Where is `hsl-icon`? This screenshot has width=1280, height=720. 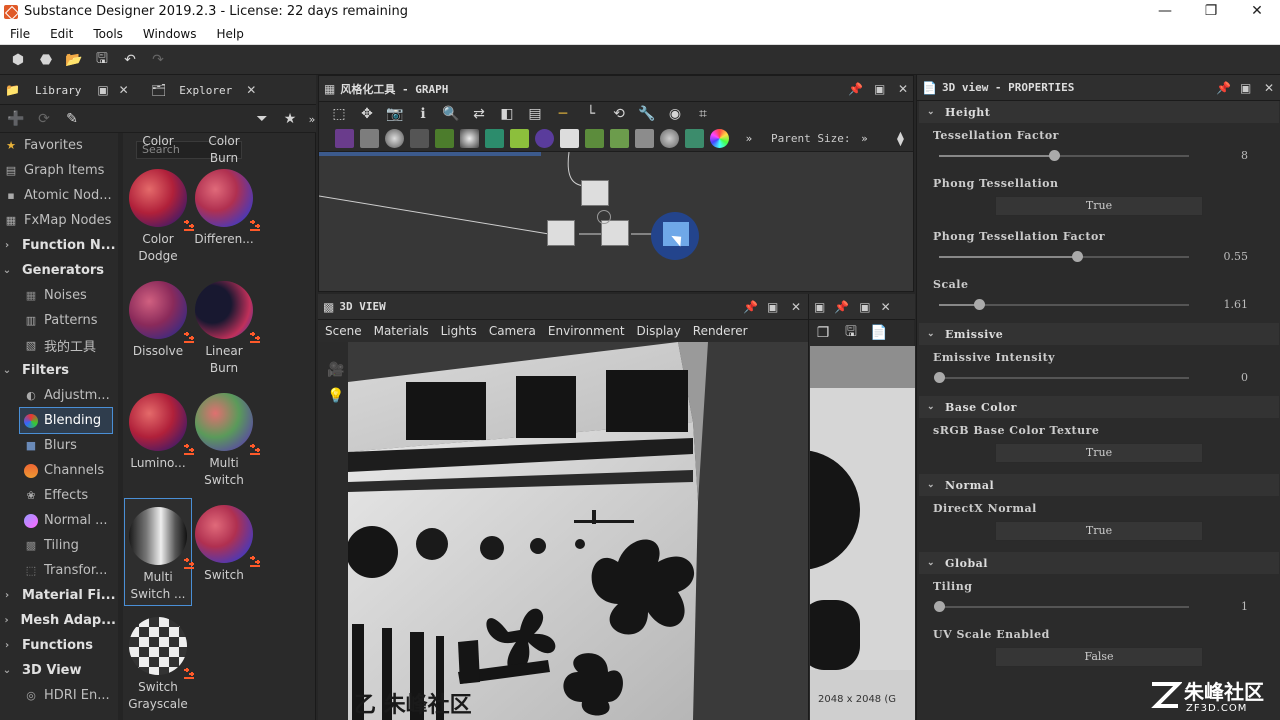
hsl-icon is located at coordinates (719, 138).